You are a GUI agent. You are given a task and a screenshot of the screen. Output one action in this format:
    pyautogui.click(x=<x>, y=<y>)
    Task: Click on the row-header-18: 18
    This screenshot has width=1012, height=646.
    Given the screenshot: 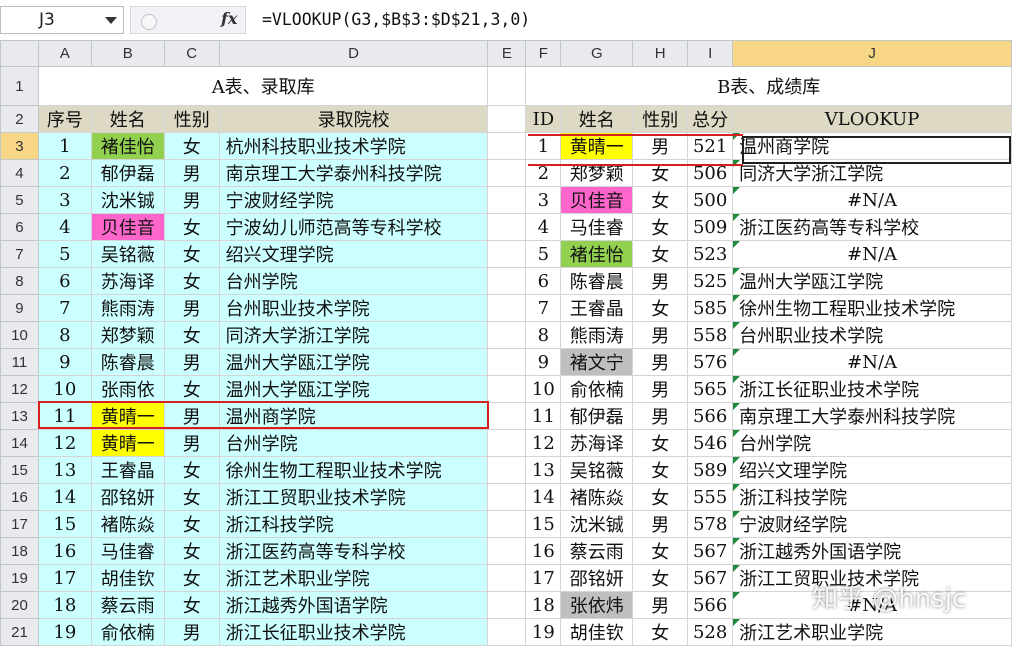 What is the action you would take?
    pyautogui.click(x=19, y=551)
    